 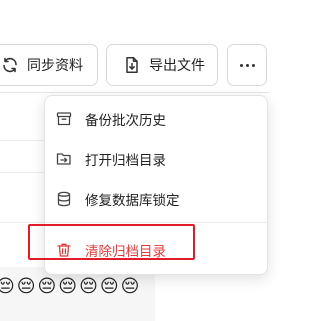 What do you see at coordinates (156, 222) in the screenshot?
I see `menu-divider` at bounding box center [156, 222].